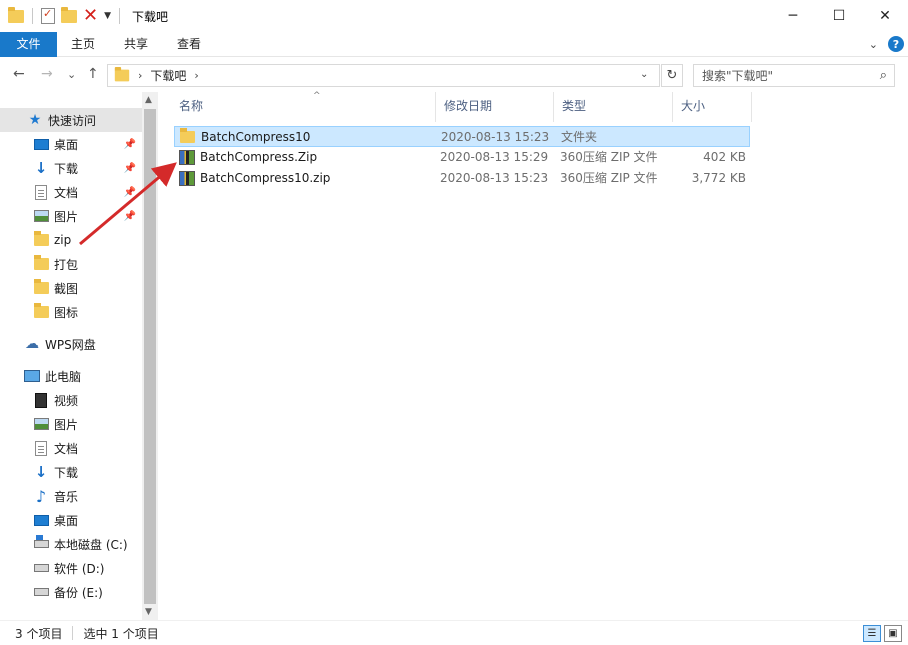  Describe the element at coordinates (609, 157) in the screenshot. I see `file-type: 360压缩 ZIP 文件` at that location.